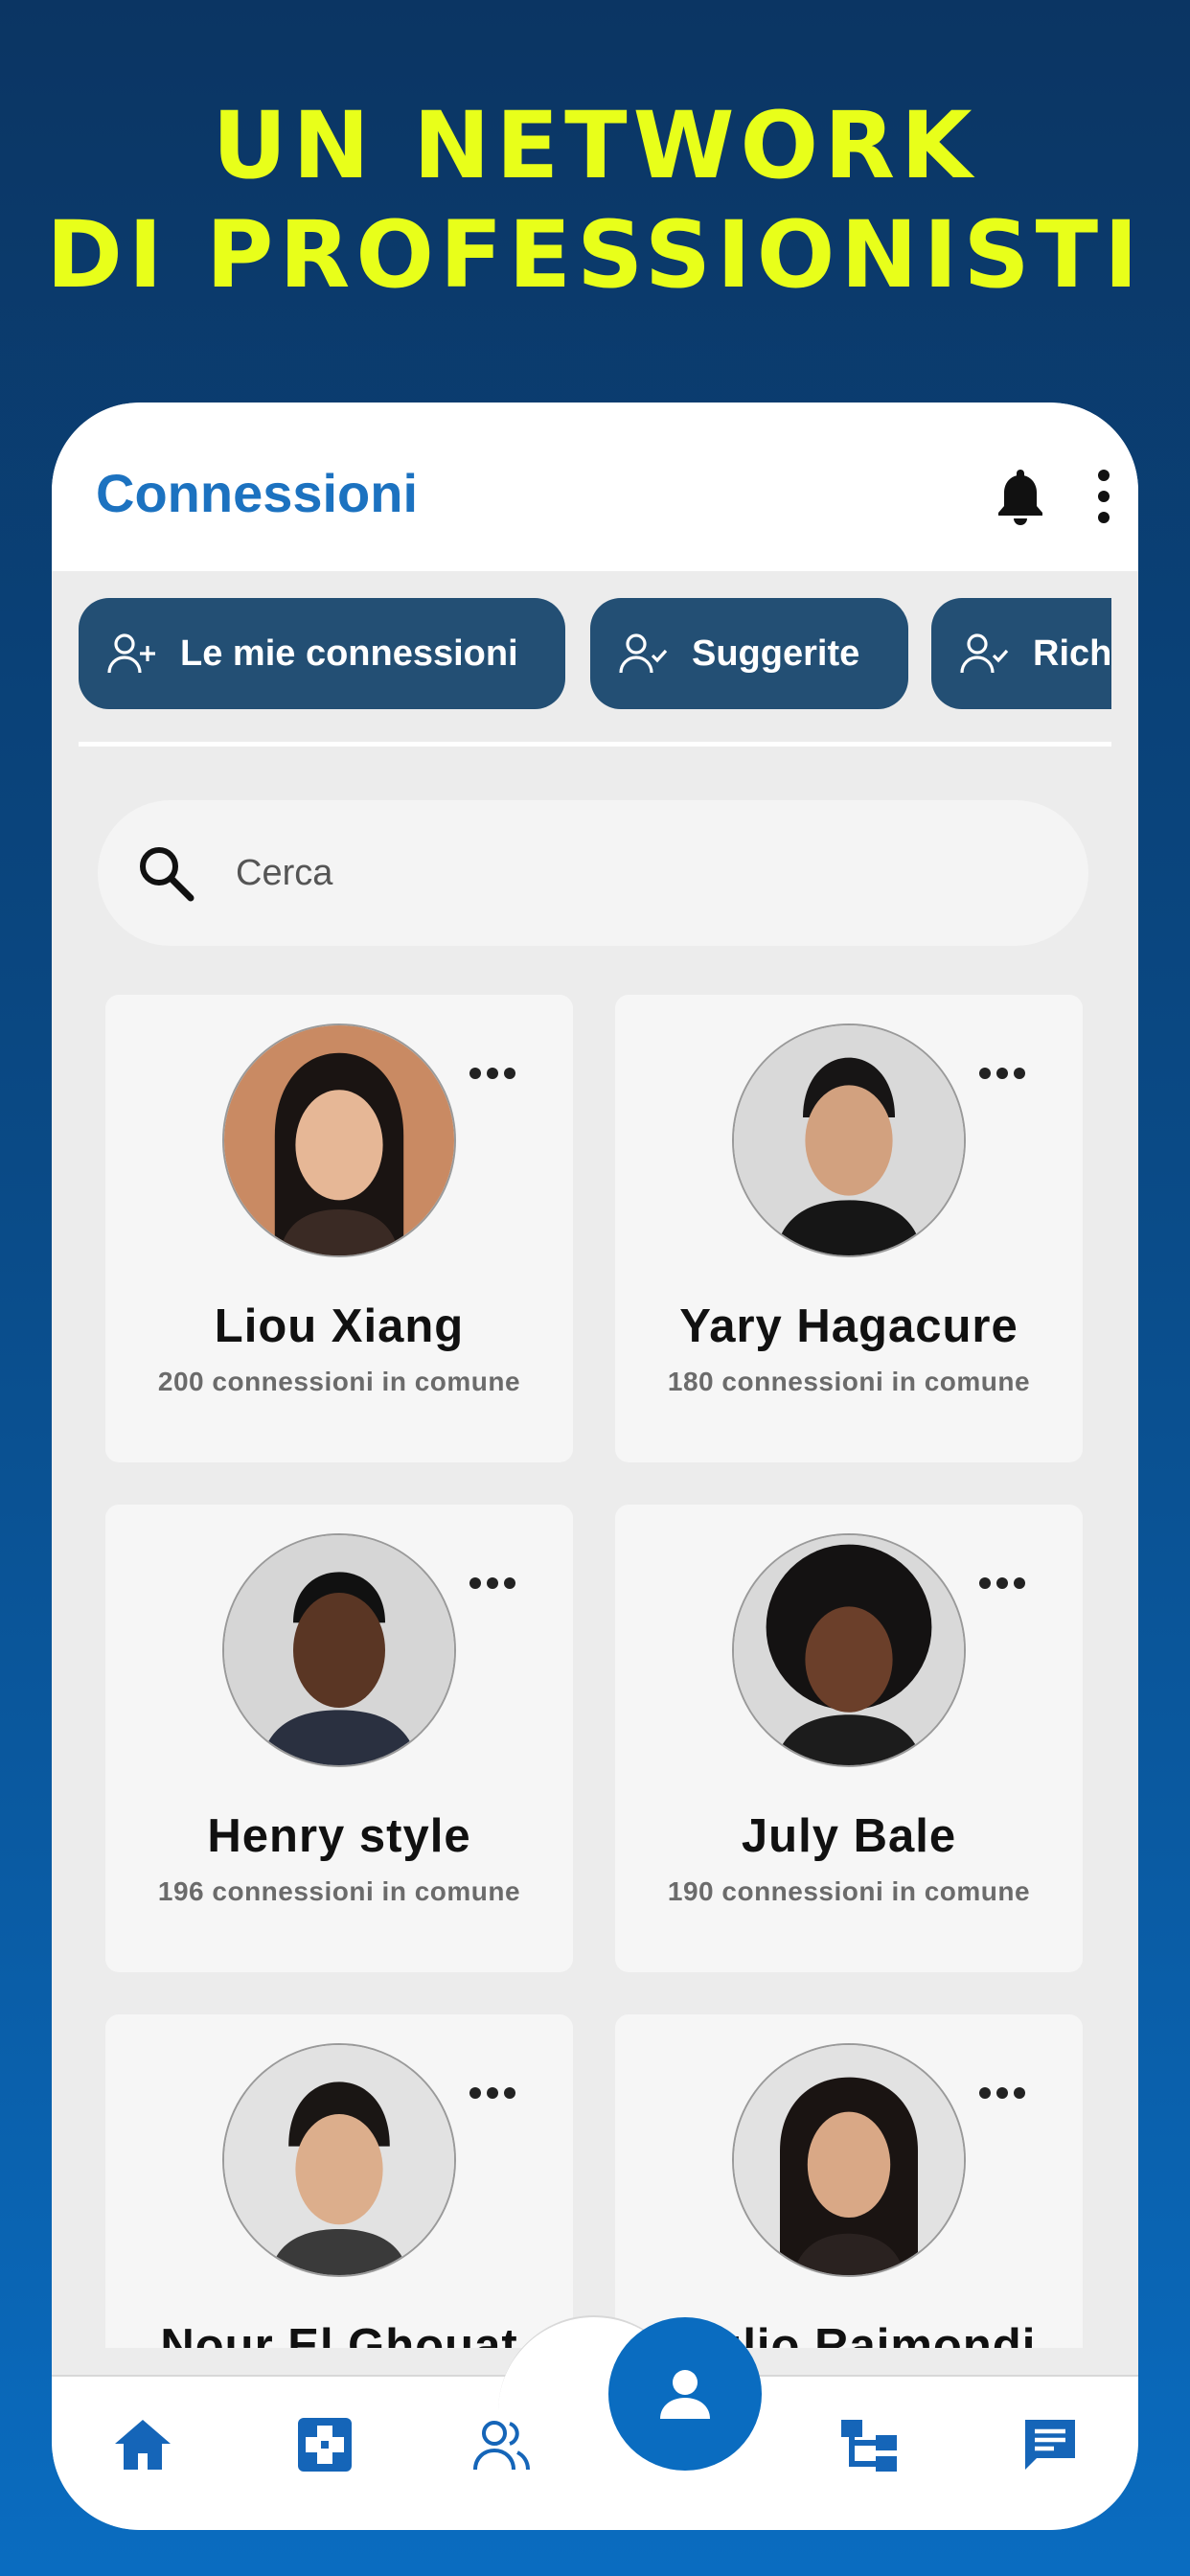  What do you see at coordinates (619, 873) in the screenshot?
I see `search-input` at bounding box center [619, 873].